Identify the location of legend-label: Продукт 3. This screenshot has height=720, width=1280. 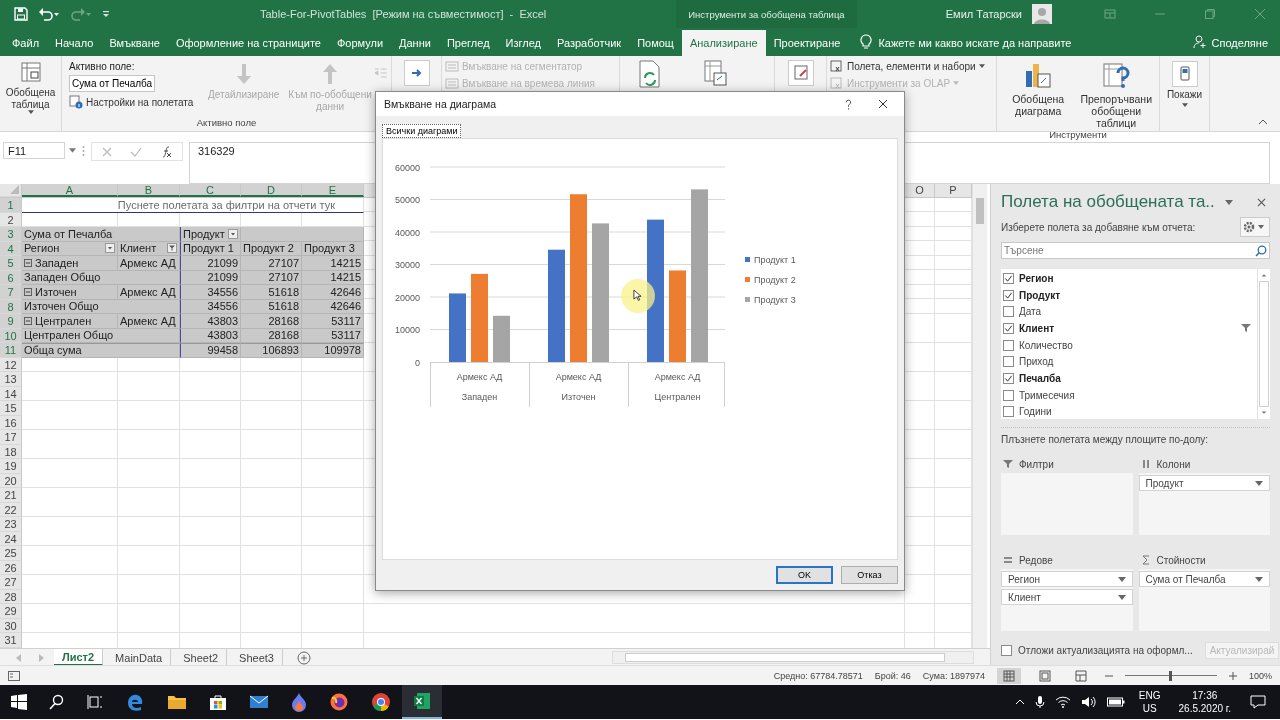
(775, 300).